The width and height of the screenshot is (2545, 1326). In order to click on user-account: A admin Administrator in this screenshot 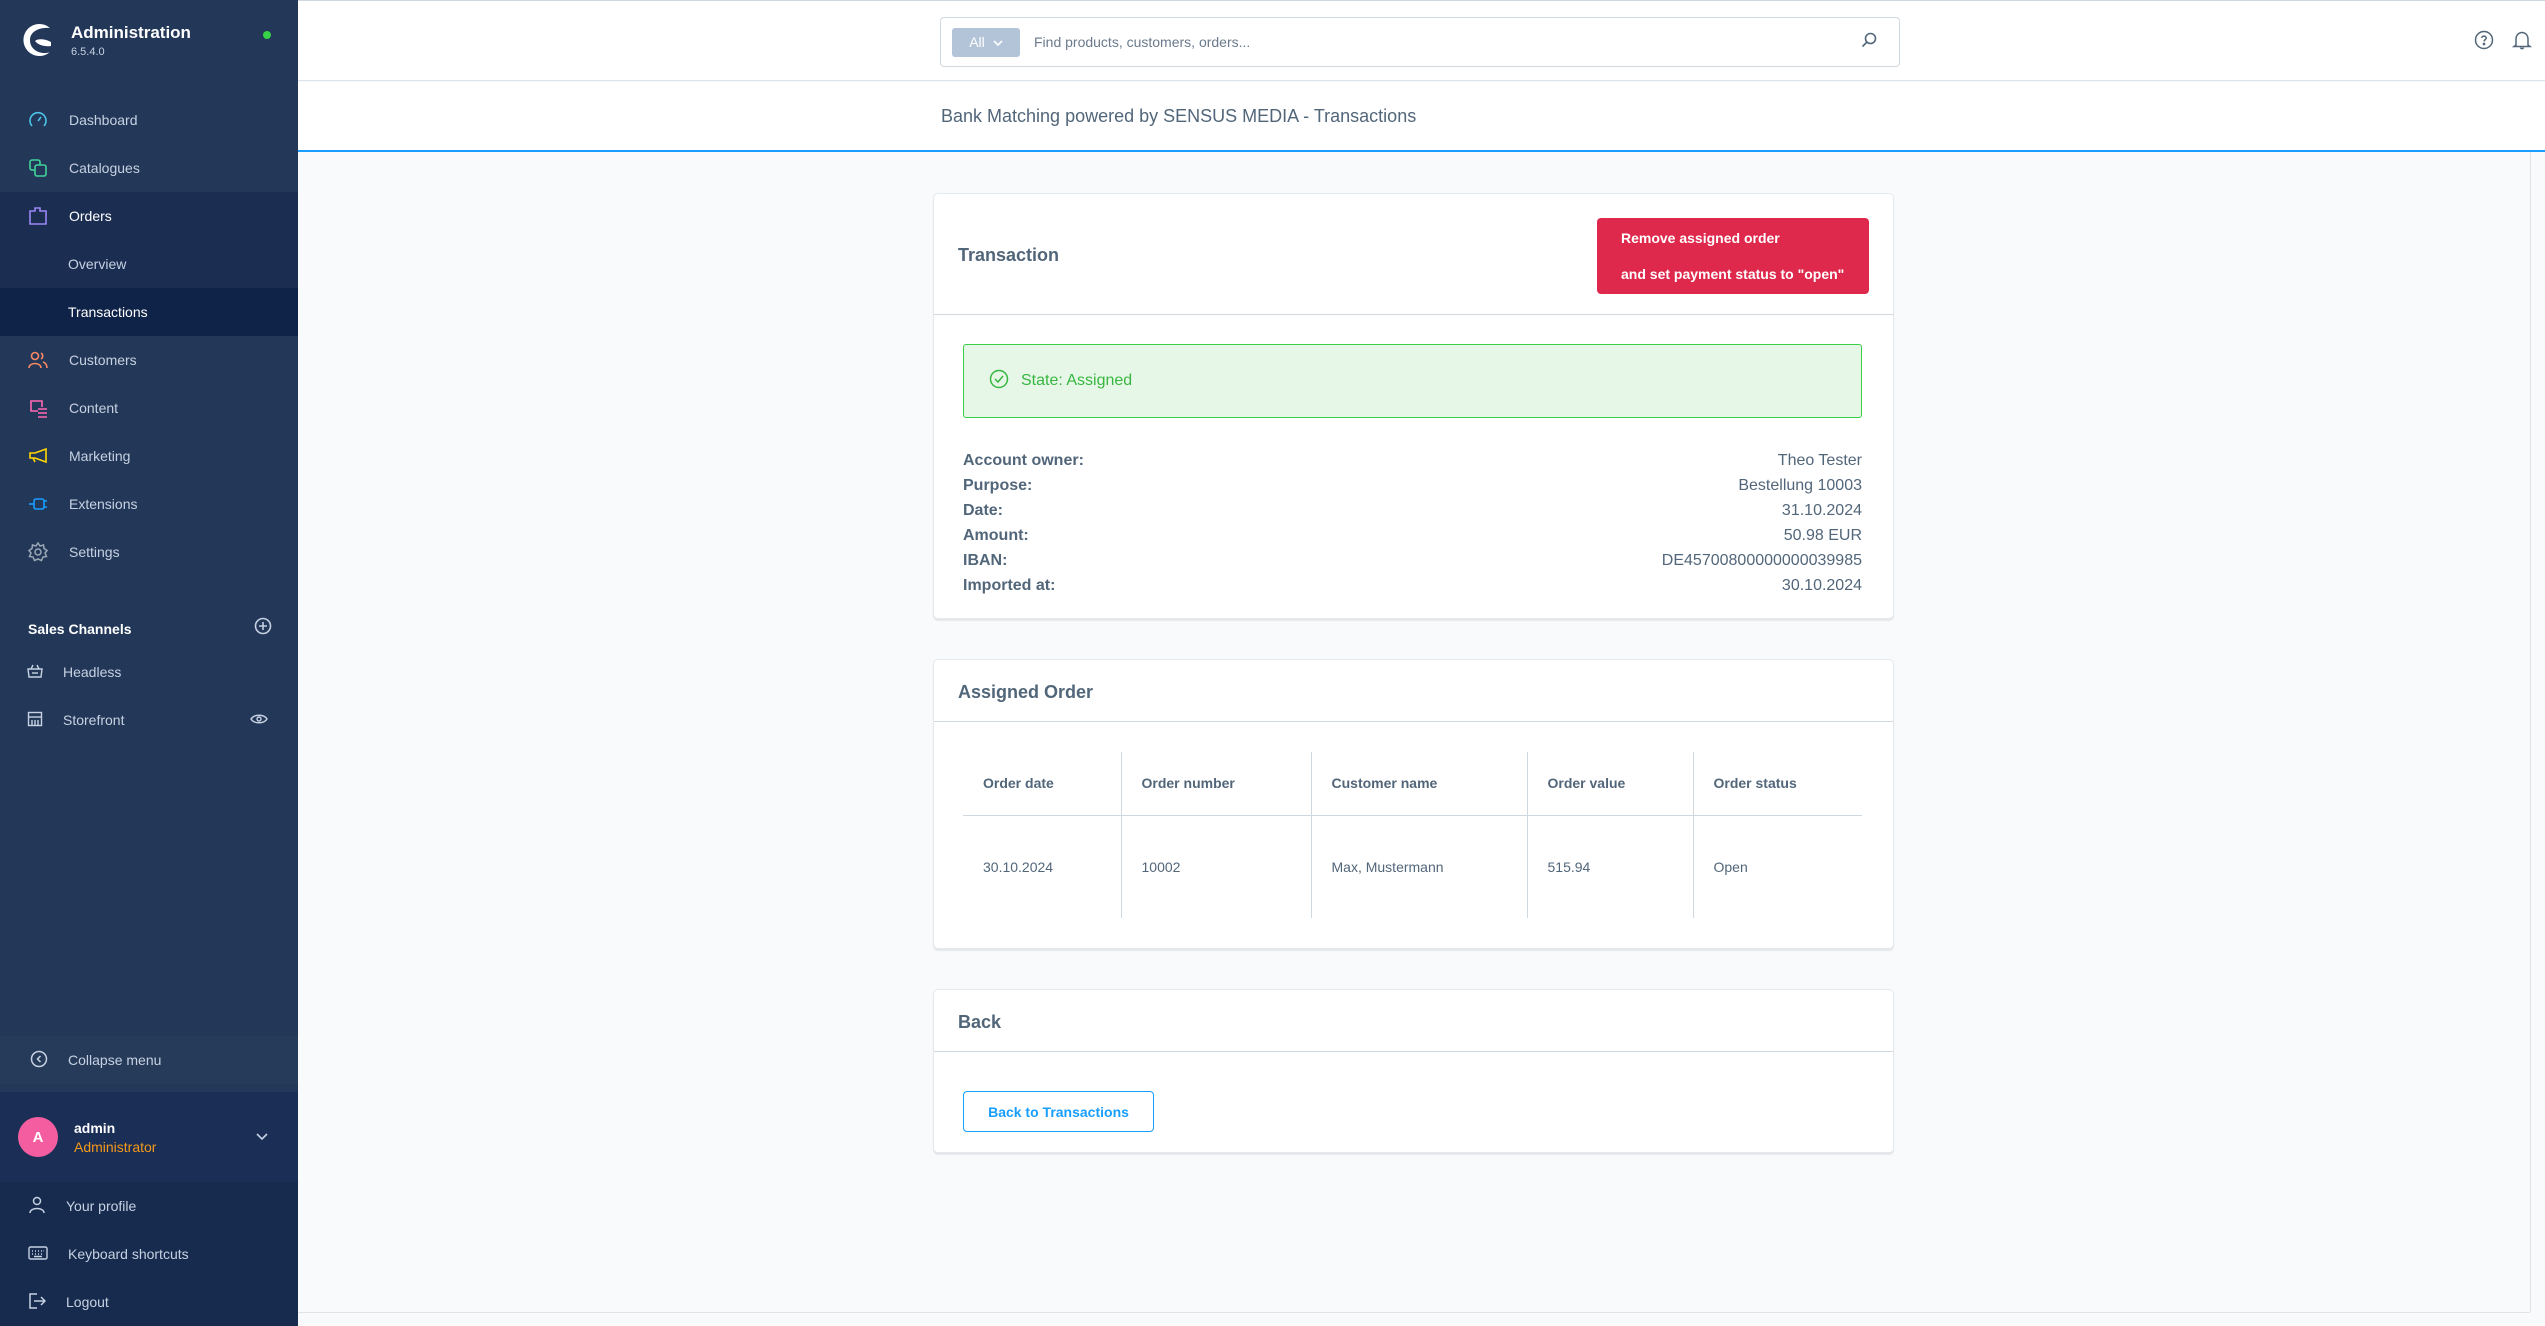, I will do `click(149, 1137)`.